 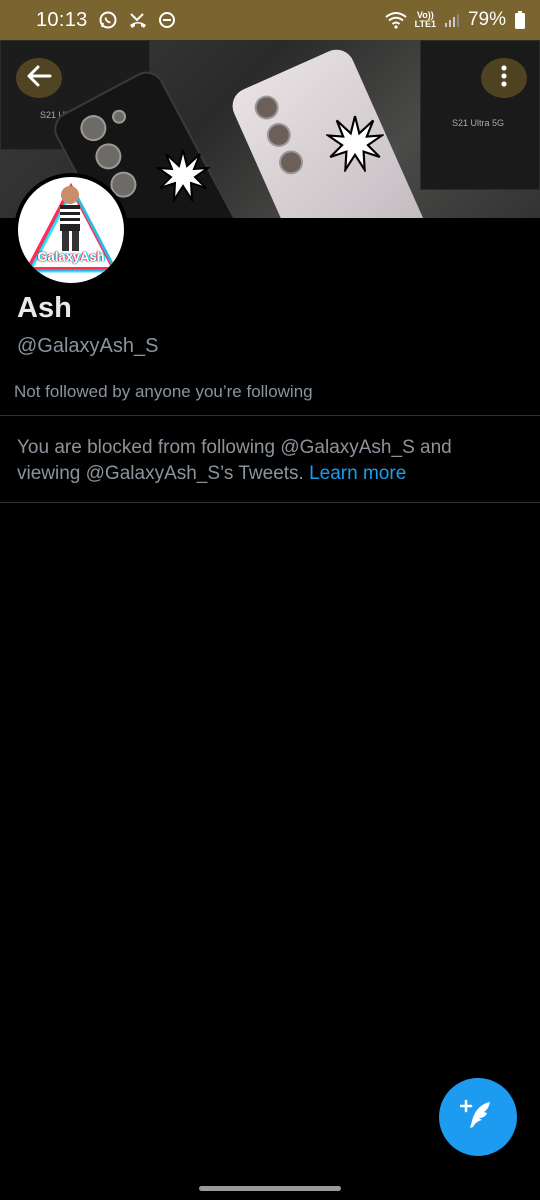 I want to click on divider-top, so click(x=270, y=415).